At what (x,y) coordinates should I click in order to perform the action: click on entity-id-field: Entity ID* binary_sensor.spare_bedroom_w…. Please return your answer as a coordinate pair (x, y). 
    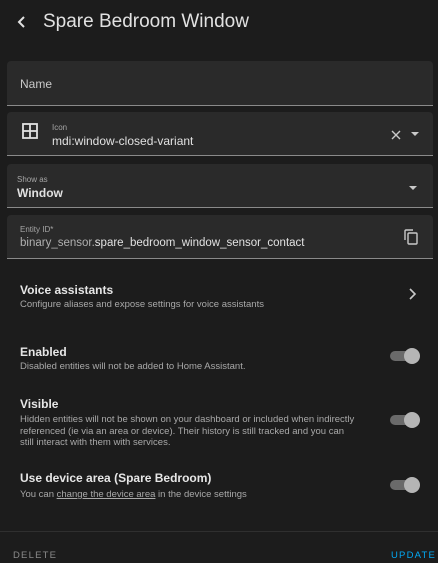
    Looking at the image, I should click on (220, 237).